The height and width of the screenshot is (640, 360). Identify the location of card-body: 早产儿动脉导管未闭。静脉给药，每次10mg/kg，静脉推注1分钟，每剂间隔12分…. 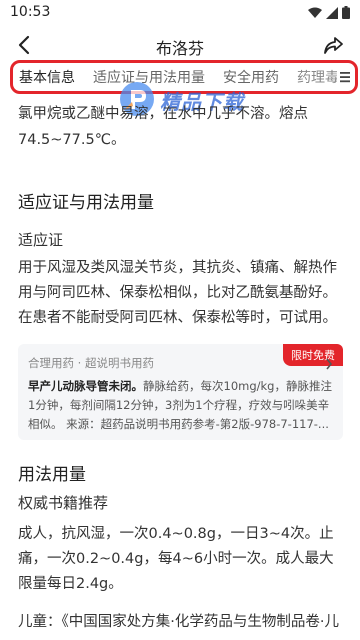
(182, 405).